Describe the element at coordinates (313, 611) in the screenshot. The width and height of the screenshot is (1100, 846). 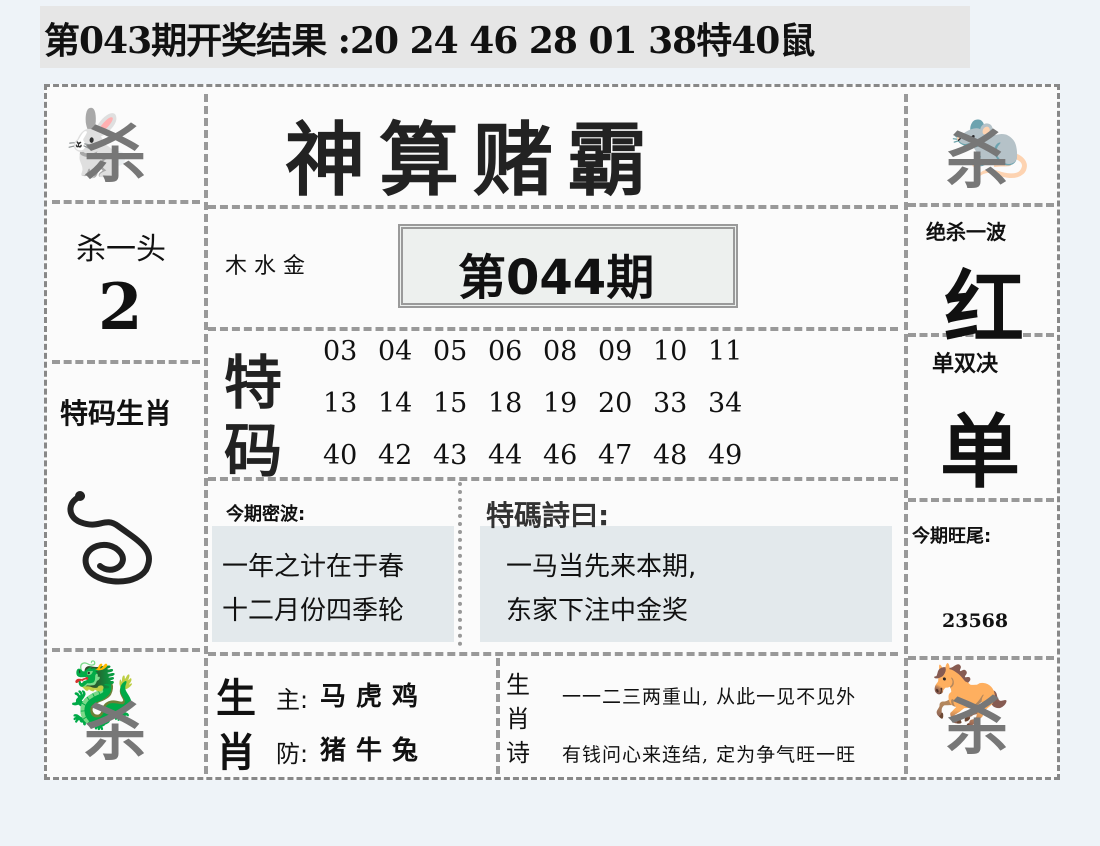
I see `riddle-line: 十二月份四季轮` at that location.